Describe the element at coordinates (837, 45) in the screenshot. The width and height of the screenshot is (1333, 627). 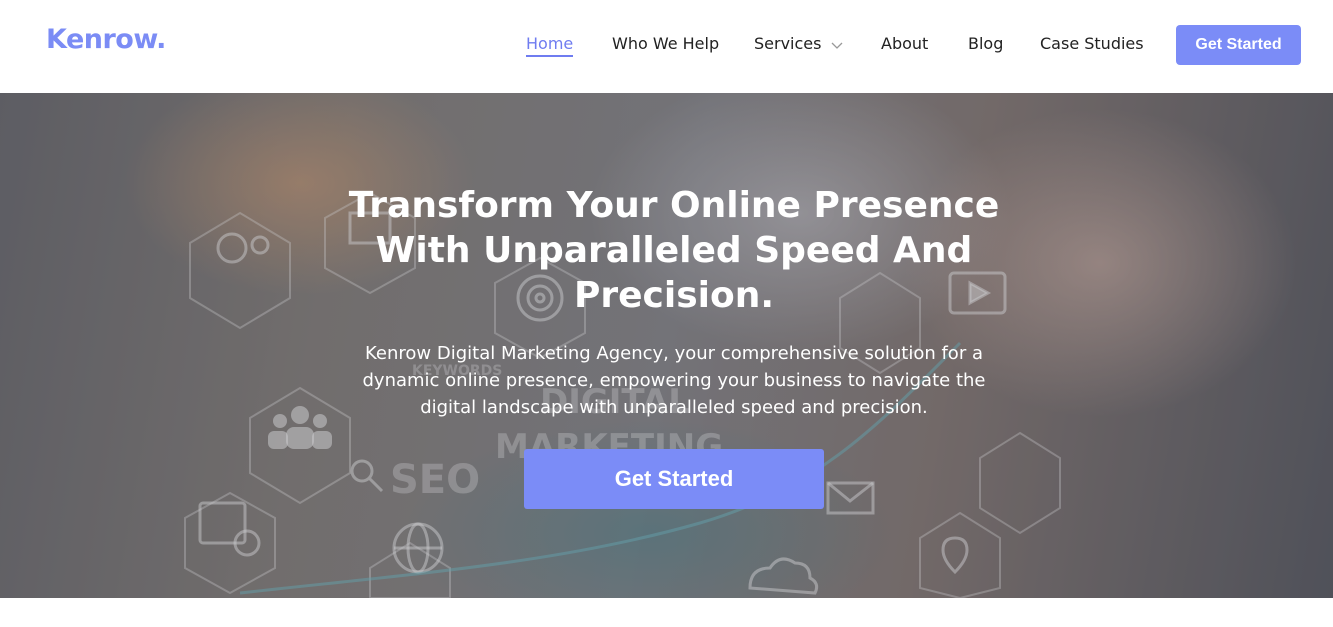
I see `chevron-down-icon` at that location.